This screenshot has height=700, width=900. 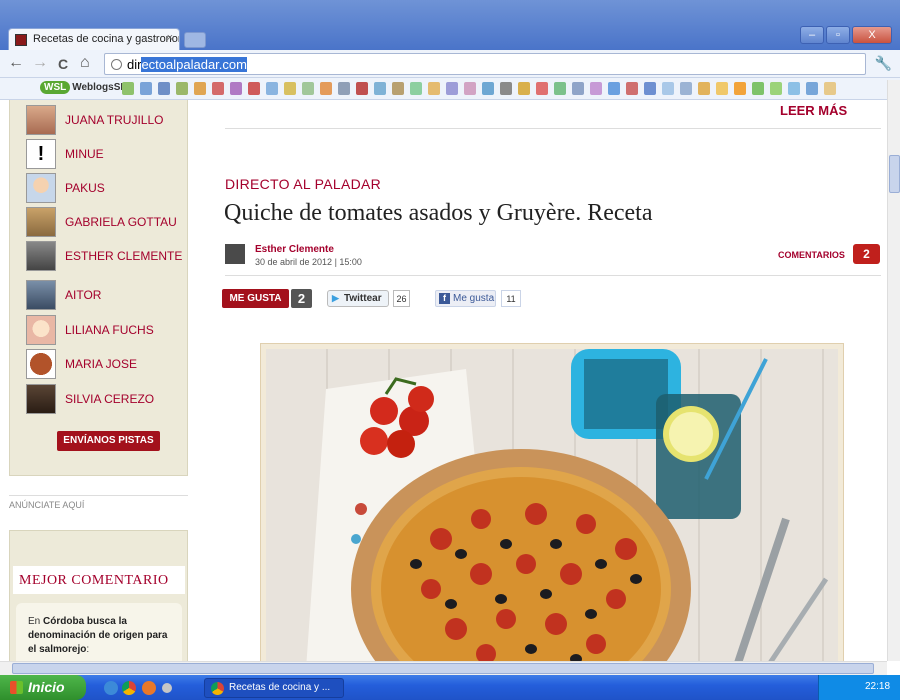 What do you see at coordinates (105, 222) in the screenshot?
I see `author-item: GABRIELA GOTTAU` at bounding box center [105, 222].